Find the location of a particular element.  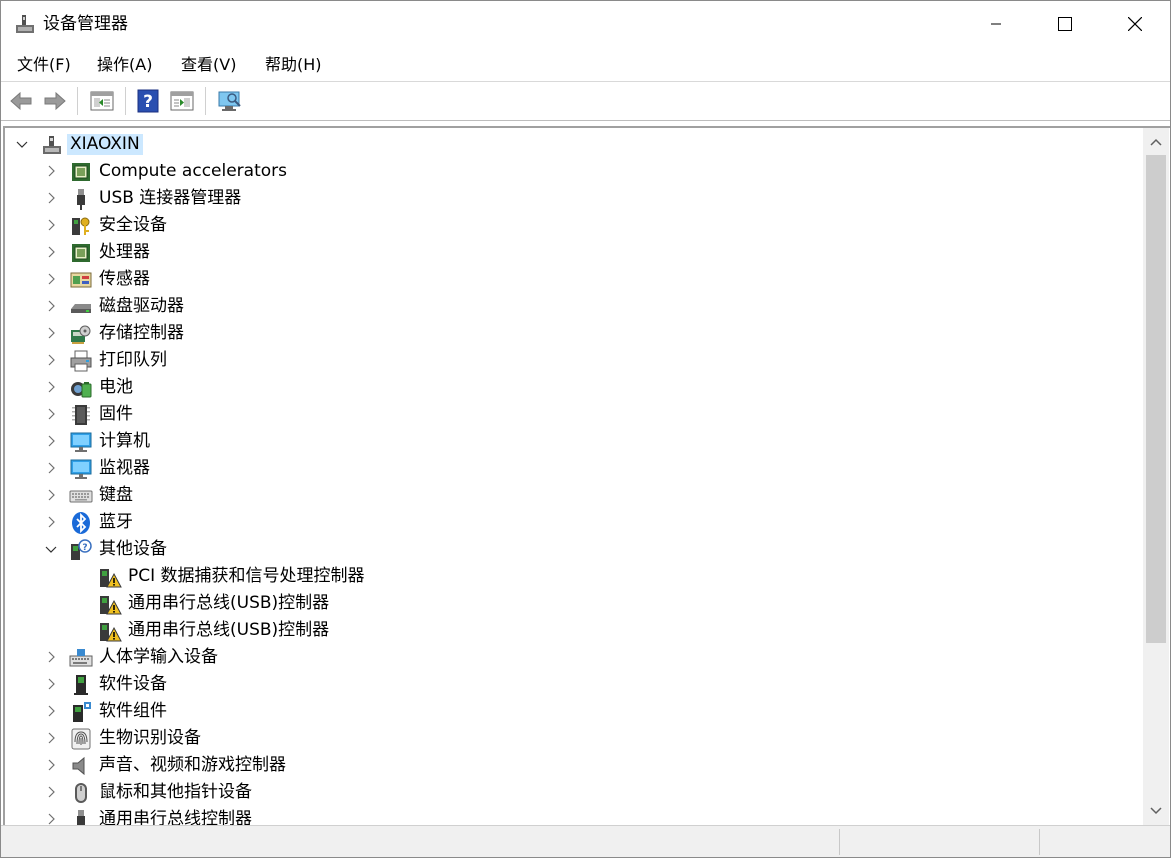

tree-item-label: 传感器 is located at coordinates (124, 279).